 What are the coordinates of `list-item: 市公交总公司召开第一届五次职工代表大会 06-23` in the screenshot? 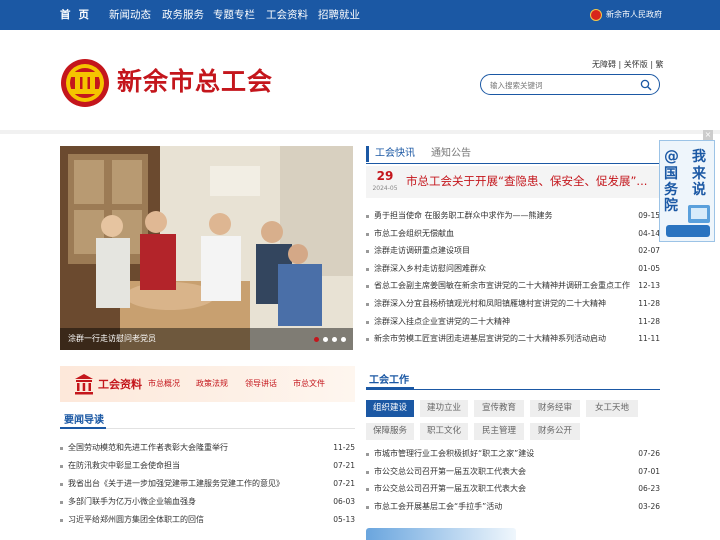 It's located at (513, 489).